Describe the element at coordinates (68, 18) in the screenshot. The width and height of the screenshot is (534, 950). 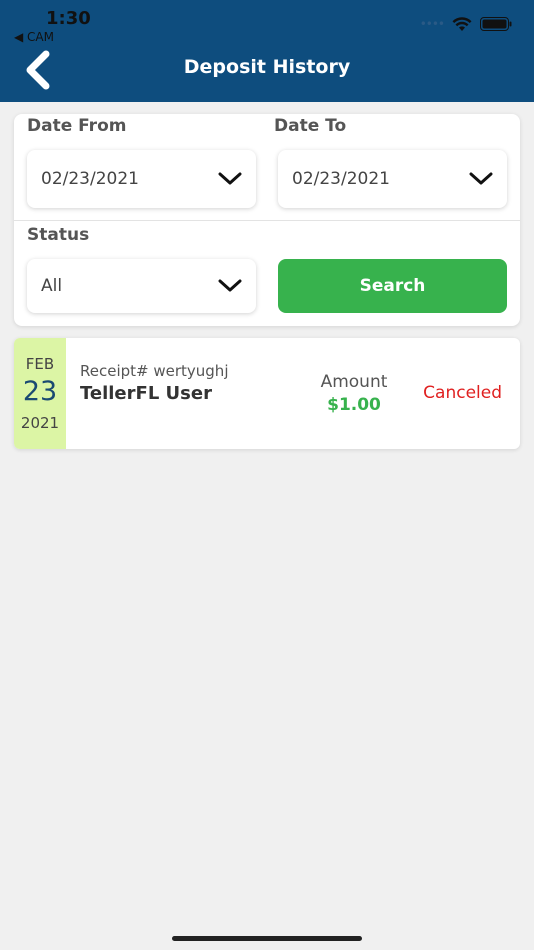
I see `status-time: 1:30` at that location.